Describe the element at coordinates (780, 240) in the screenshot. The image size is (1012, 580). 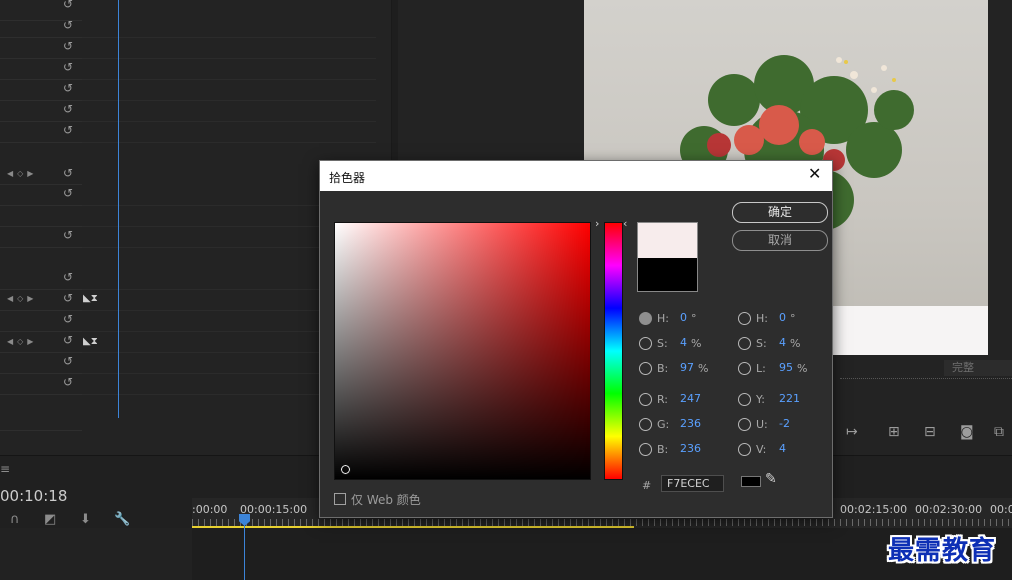
I see `cancel-button: 取消` at that location.